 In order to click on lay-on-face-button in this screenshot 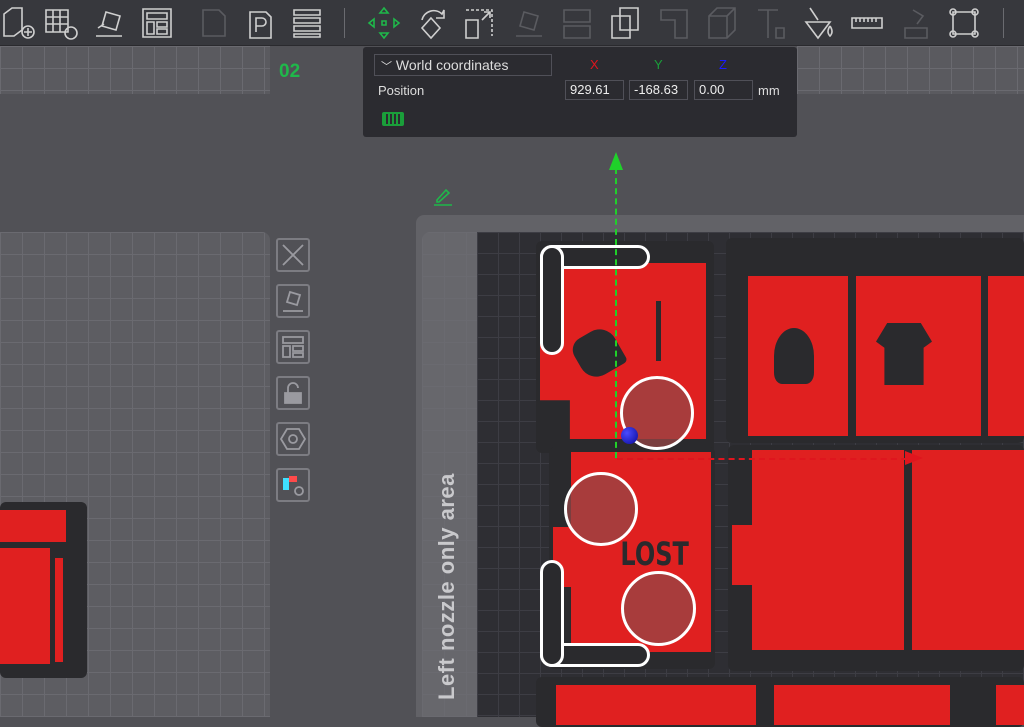, I will do `click(529, 23)`.